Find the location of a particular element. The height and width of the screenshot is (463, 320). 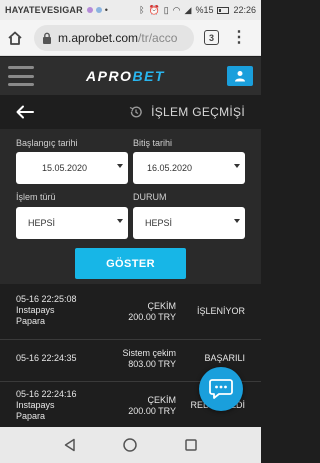

recents-square-icon is located at coordinates (191, 445).